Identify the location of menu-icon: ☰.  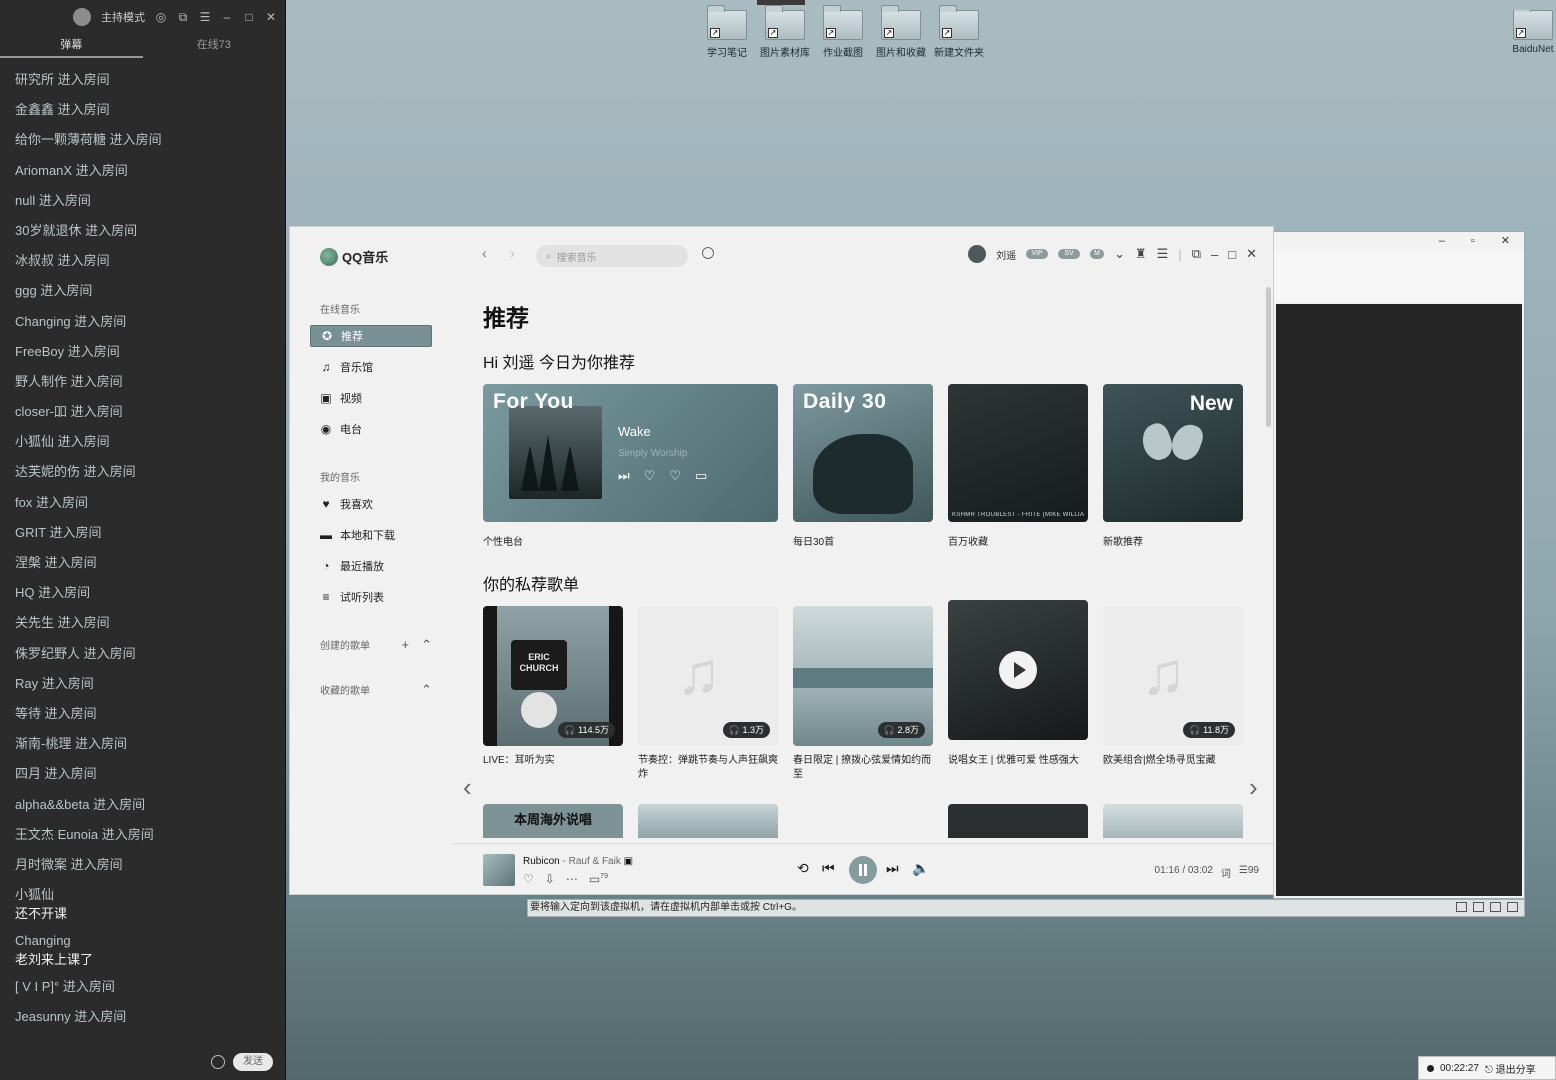
(205, 17).